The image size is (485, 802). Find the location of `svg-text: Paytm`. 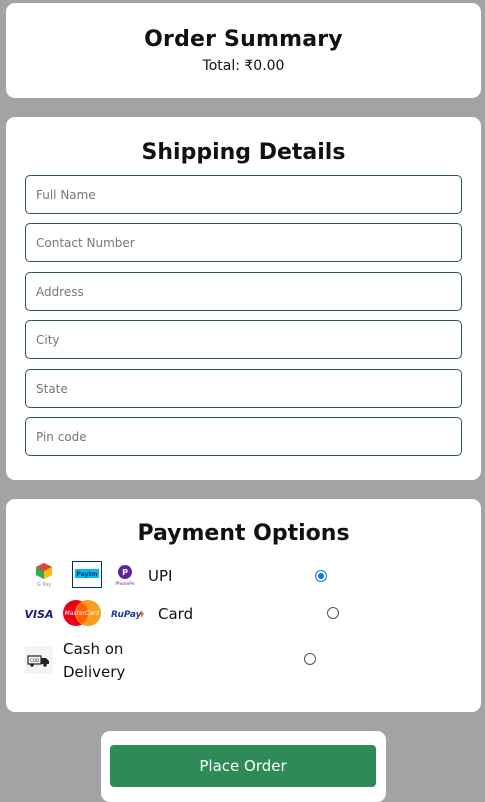

svg-text: Paytm is located at coordinates (86, 574).